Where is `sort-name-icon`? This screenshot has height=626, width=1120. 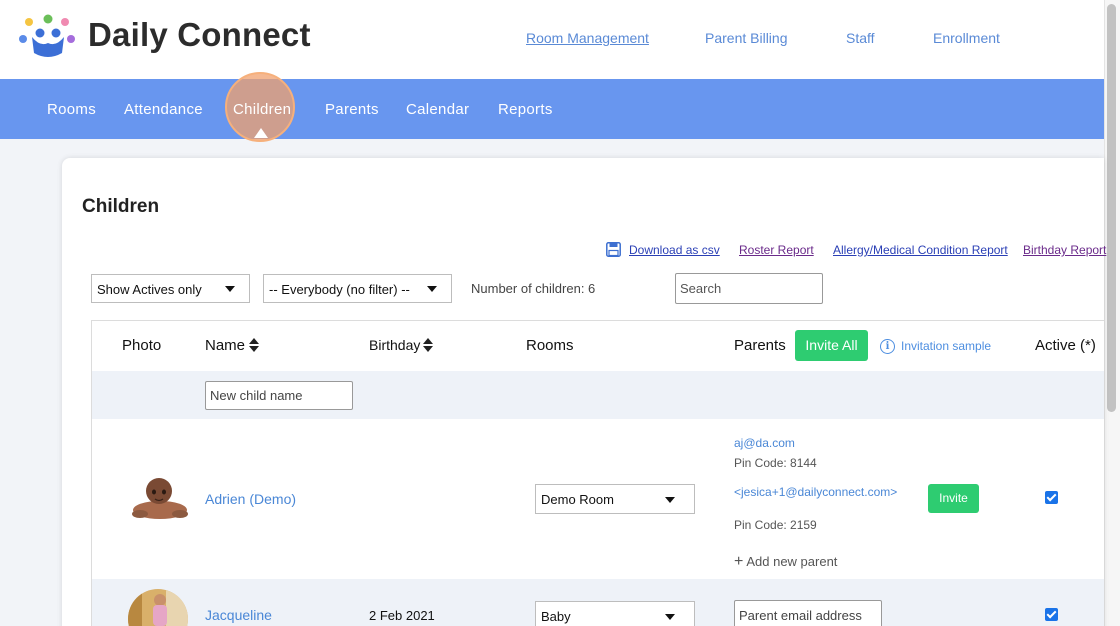
sort-name-icon is located at coordinates (254, 345).